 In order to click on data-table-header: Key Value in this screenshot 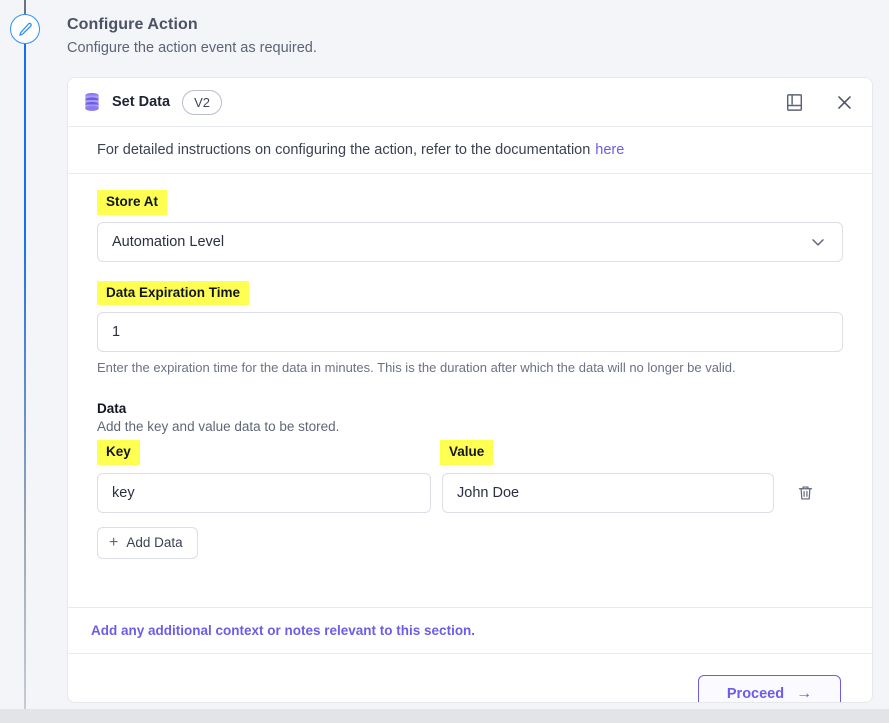, I will do `click(470, 452)`.